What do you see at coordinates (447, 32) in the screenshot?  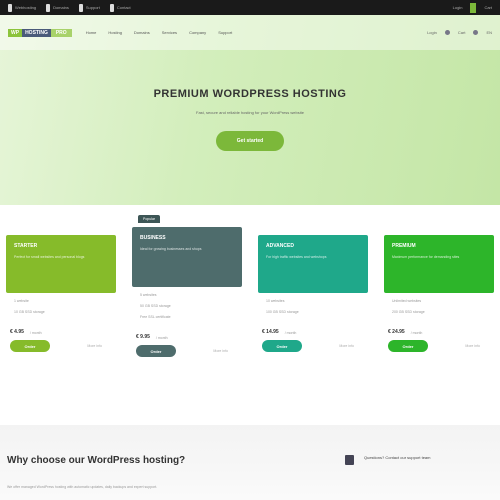 I see `user-icon` at bounding box center [447, 32].